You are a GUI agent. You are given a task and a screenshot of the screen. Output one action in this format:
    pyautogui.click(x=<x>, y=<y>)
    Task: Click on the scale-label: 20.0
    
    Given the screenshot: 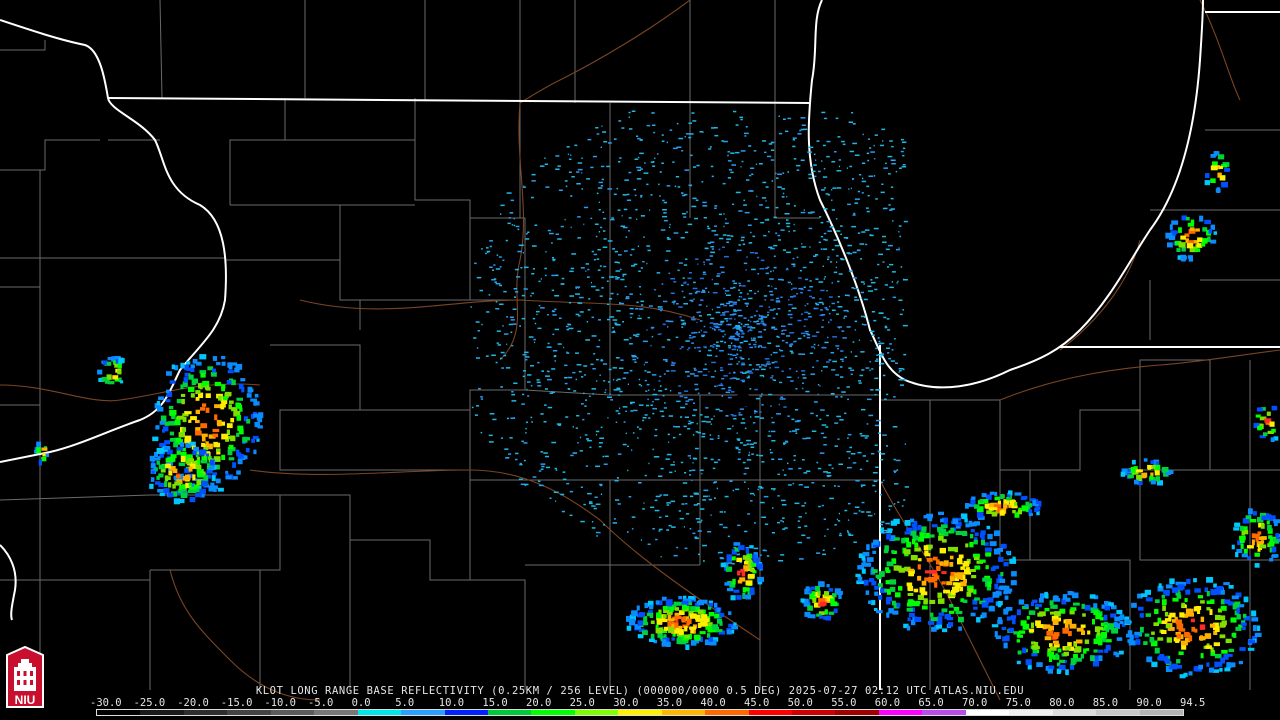 What is the action you would take?
    pyautogui.click(x=539, y=703)
    